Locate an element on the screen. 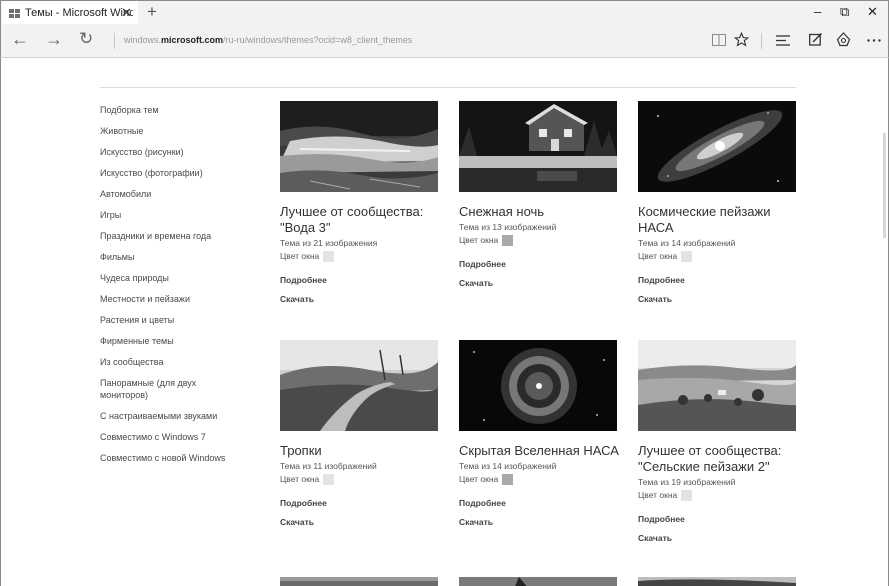 The height and width of the screenshot is (586, 889). theme-image-count: Тема из 13 изображений is located at coordinates (508, 227).